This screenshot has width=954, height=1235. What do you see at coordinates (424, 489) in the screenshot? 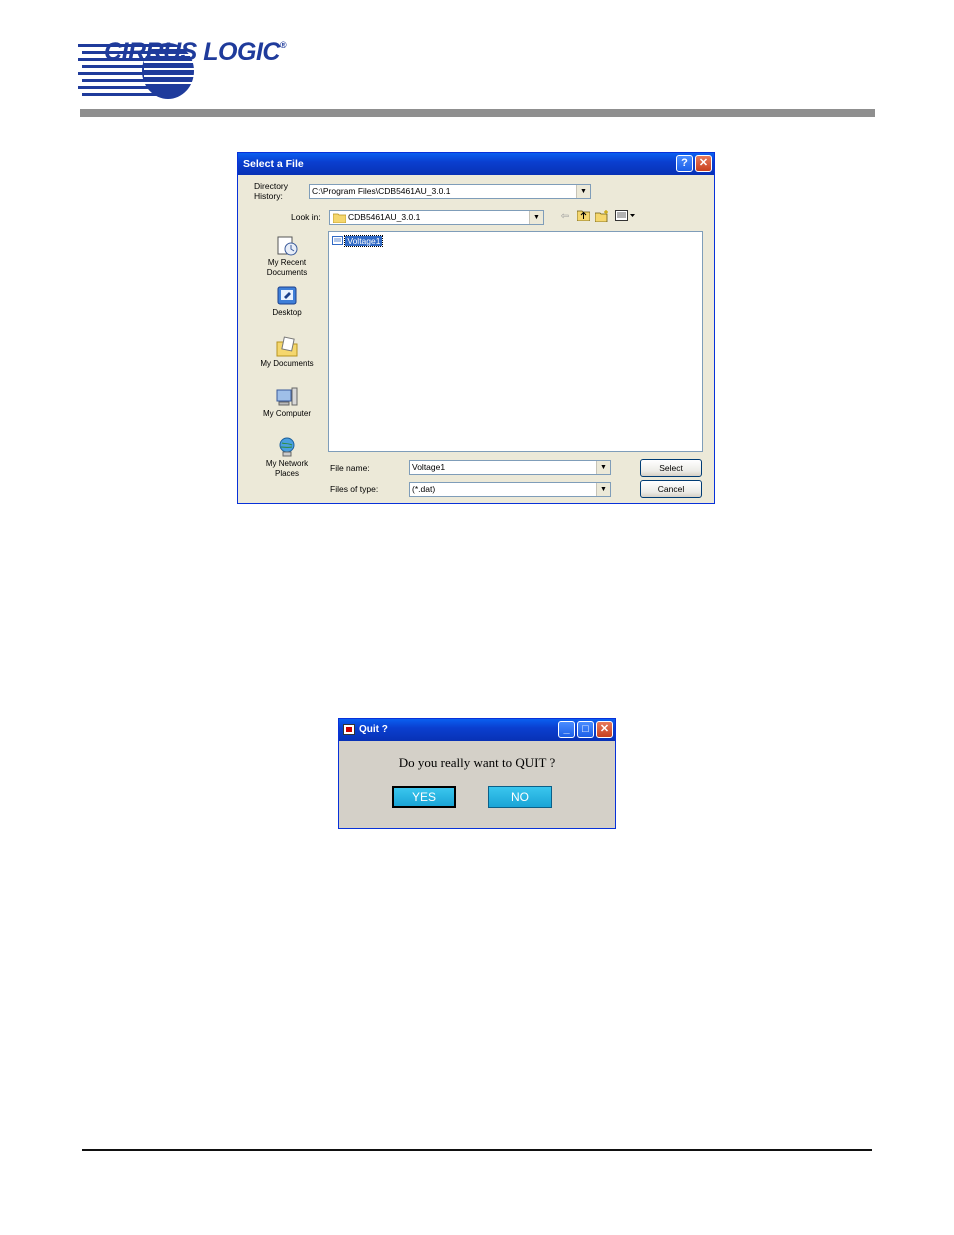
I see `files-of-type-value: (*.dat)` at bounding box center [424, 489].